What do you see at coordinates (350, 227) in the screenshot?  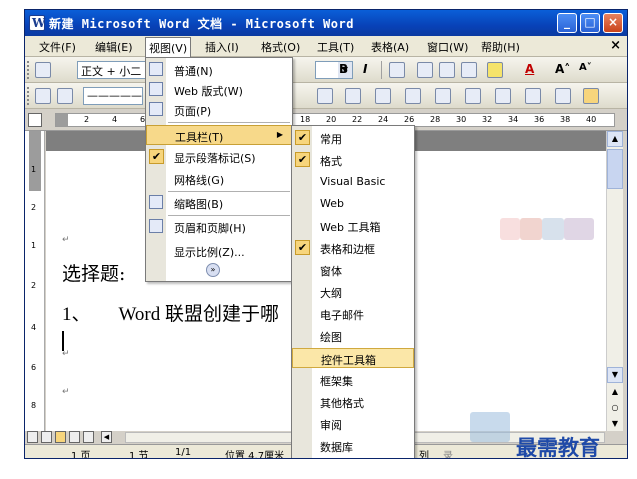 I see `menu-item-label: Web 工具箱` at bounding box center [350, 227].